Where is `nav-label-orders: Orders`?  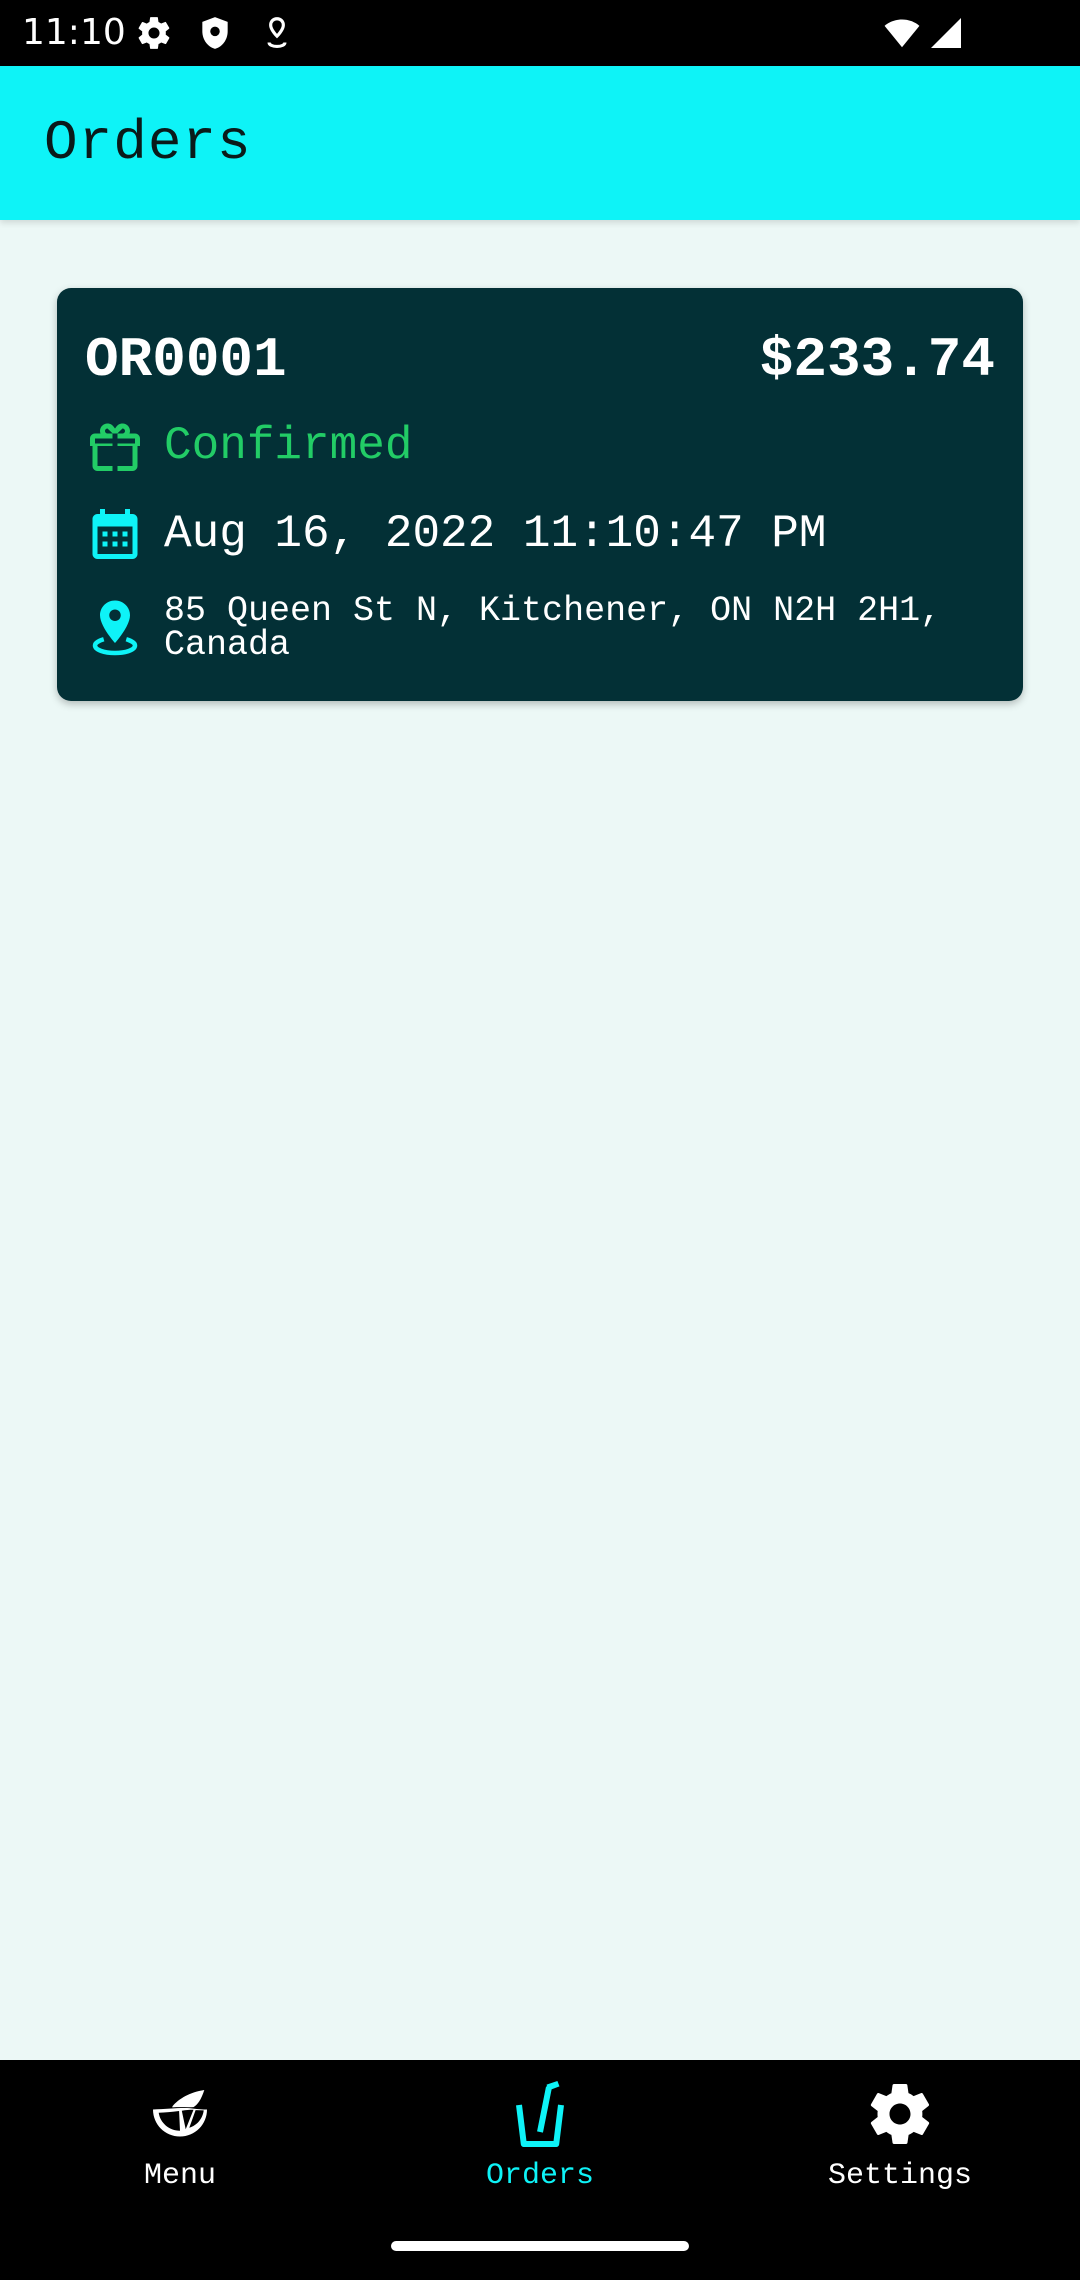 nav-label-orders: Orders is located at coordinates (540, 2176).